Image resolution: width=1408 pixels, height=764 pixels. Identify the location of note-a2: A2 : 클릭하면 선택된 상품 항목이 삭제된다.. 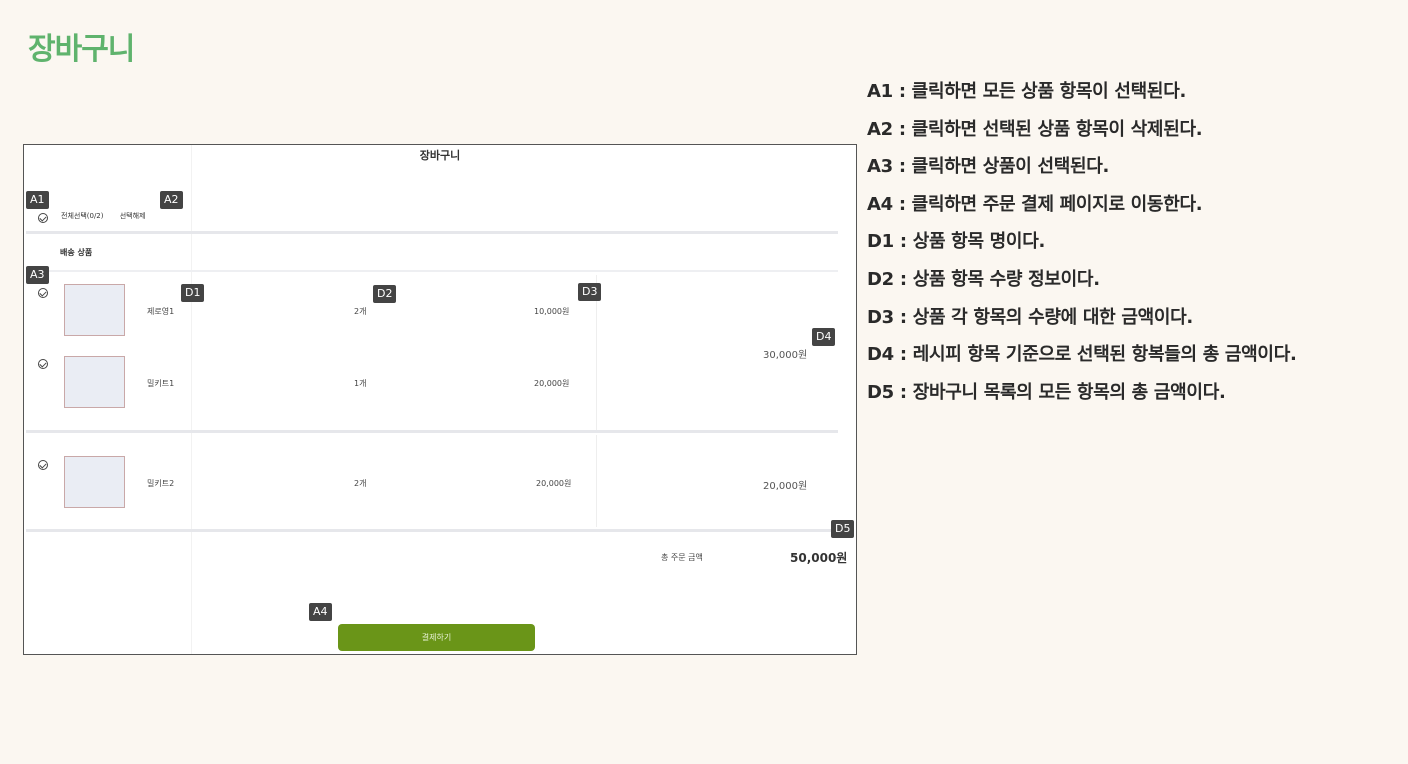
(1035, 129).